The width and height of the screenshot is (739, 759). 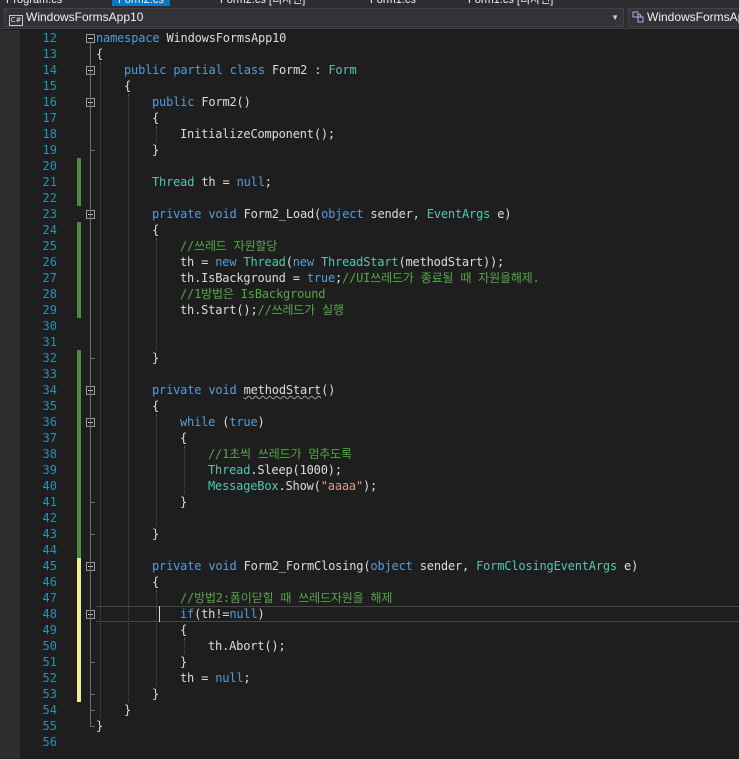 I want to click on code-line: 42, so click(x=369, y=518).